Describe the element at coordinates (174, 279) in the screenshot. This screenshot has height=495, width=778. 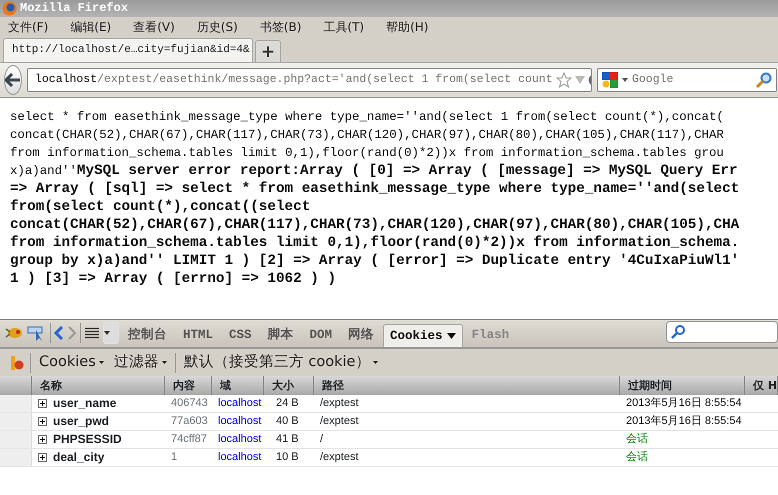
I see `text-line: 1 ) [3] => Array ( [errno] => 1062 ) )` at that location.